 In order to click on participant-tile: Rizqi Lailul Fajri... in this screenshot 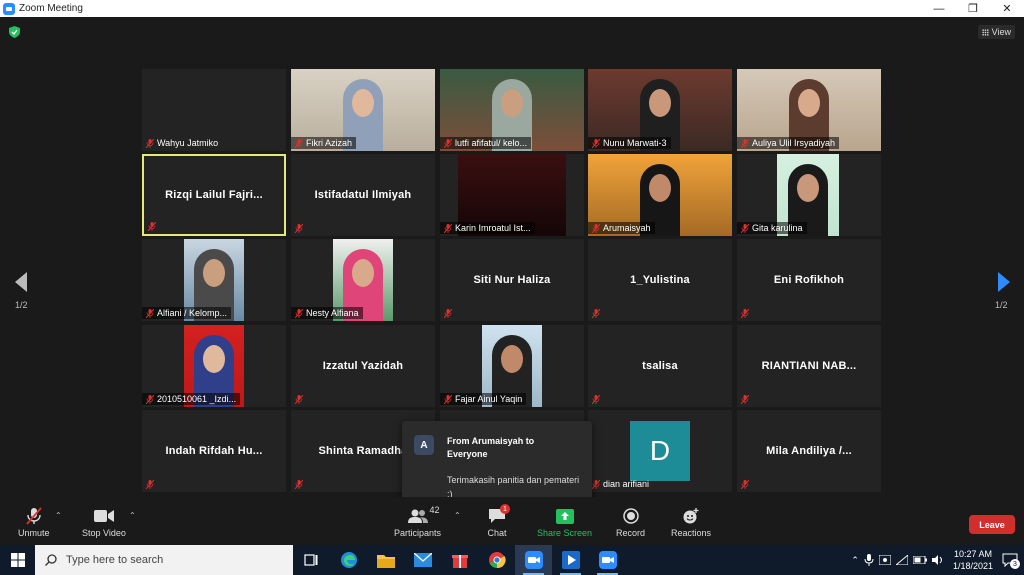, I will do `click(214, 195)`.